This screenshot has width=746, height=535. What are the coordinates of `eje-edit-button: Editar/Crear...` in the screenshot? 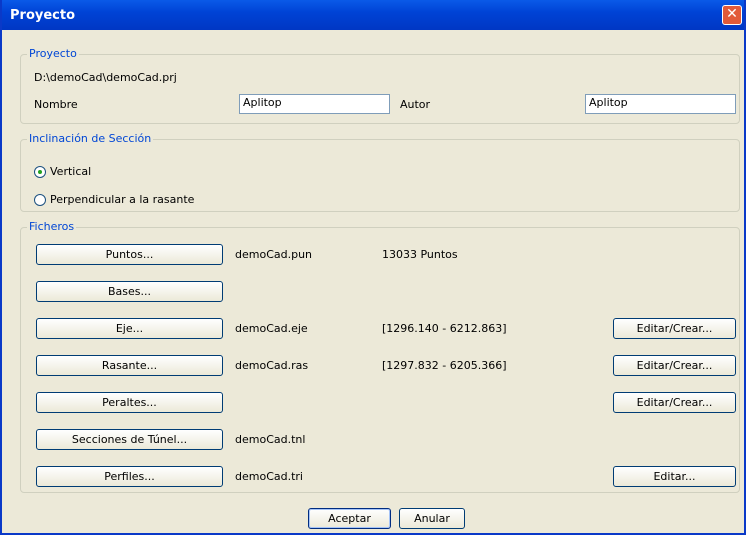 It's located at (674, 328).